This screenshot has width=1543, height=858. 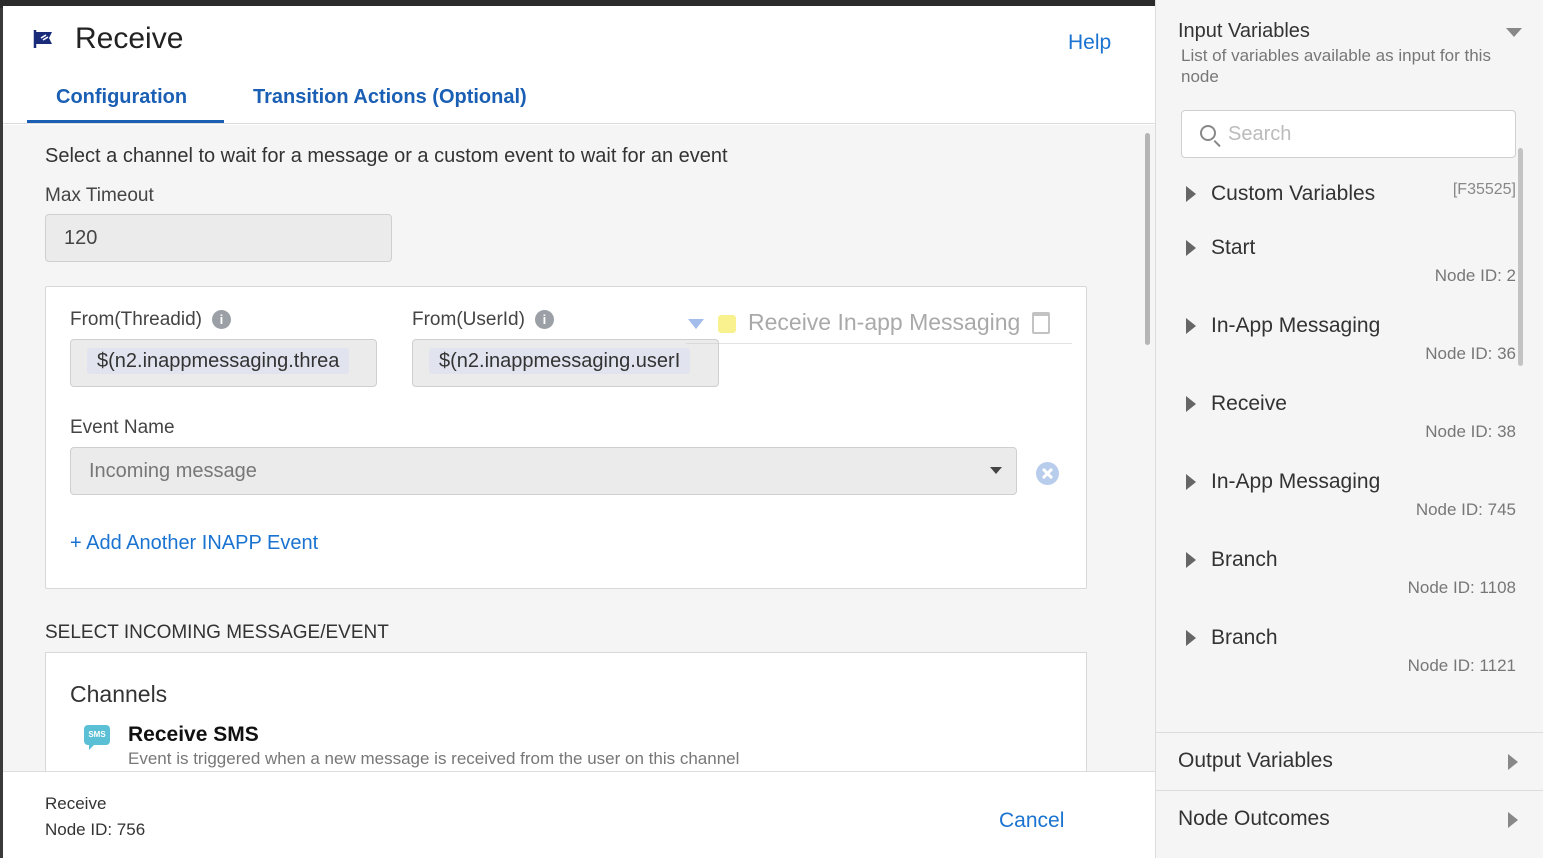 What do you see at coordinates (218, 361) in the screenshot?
I see `threadid-variable-chip: $(n2.inappmessaging.threa` at bounding box center [218, 361].